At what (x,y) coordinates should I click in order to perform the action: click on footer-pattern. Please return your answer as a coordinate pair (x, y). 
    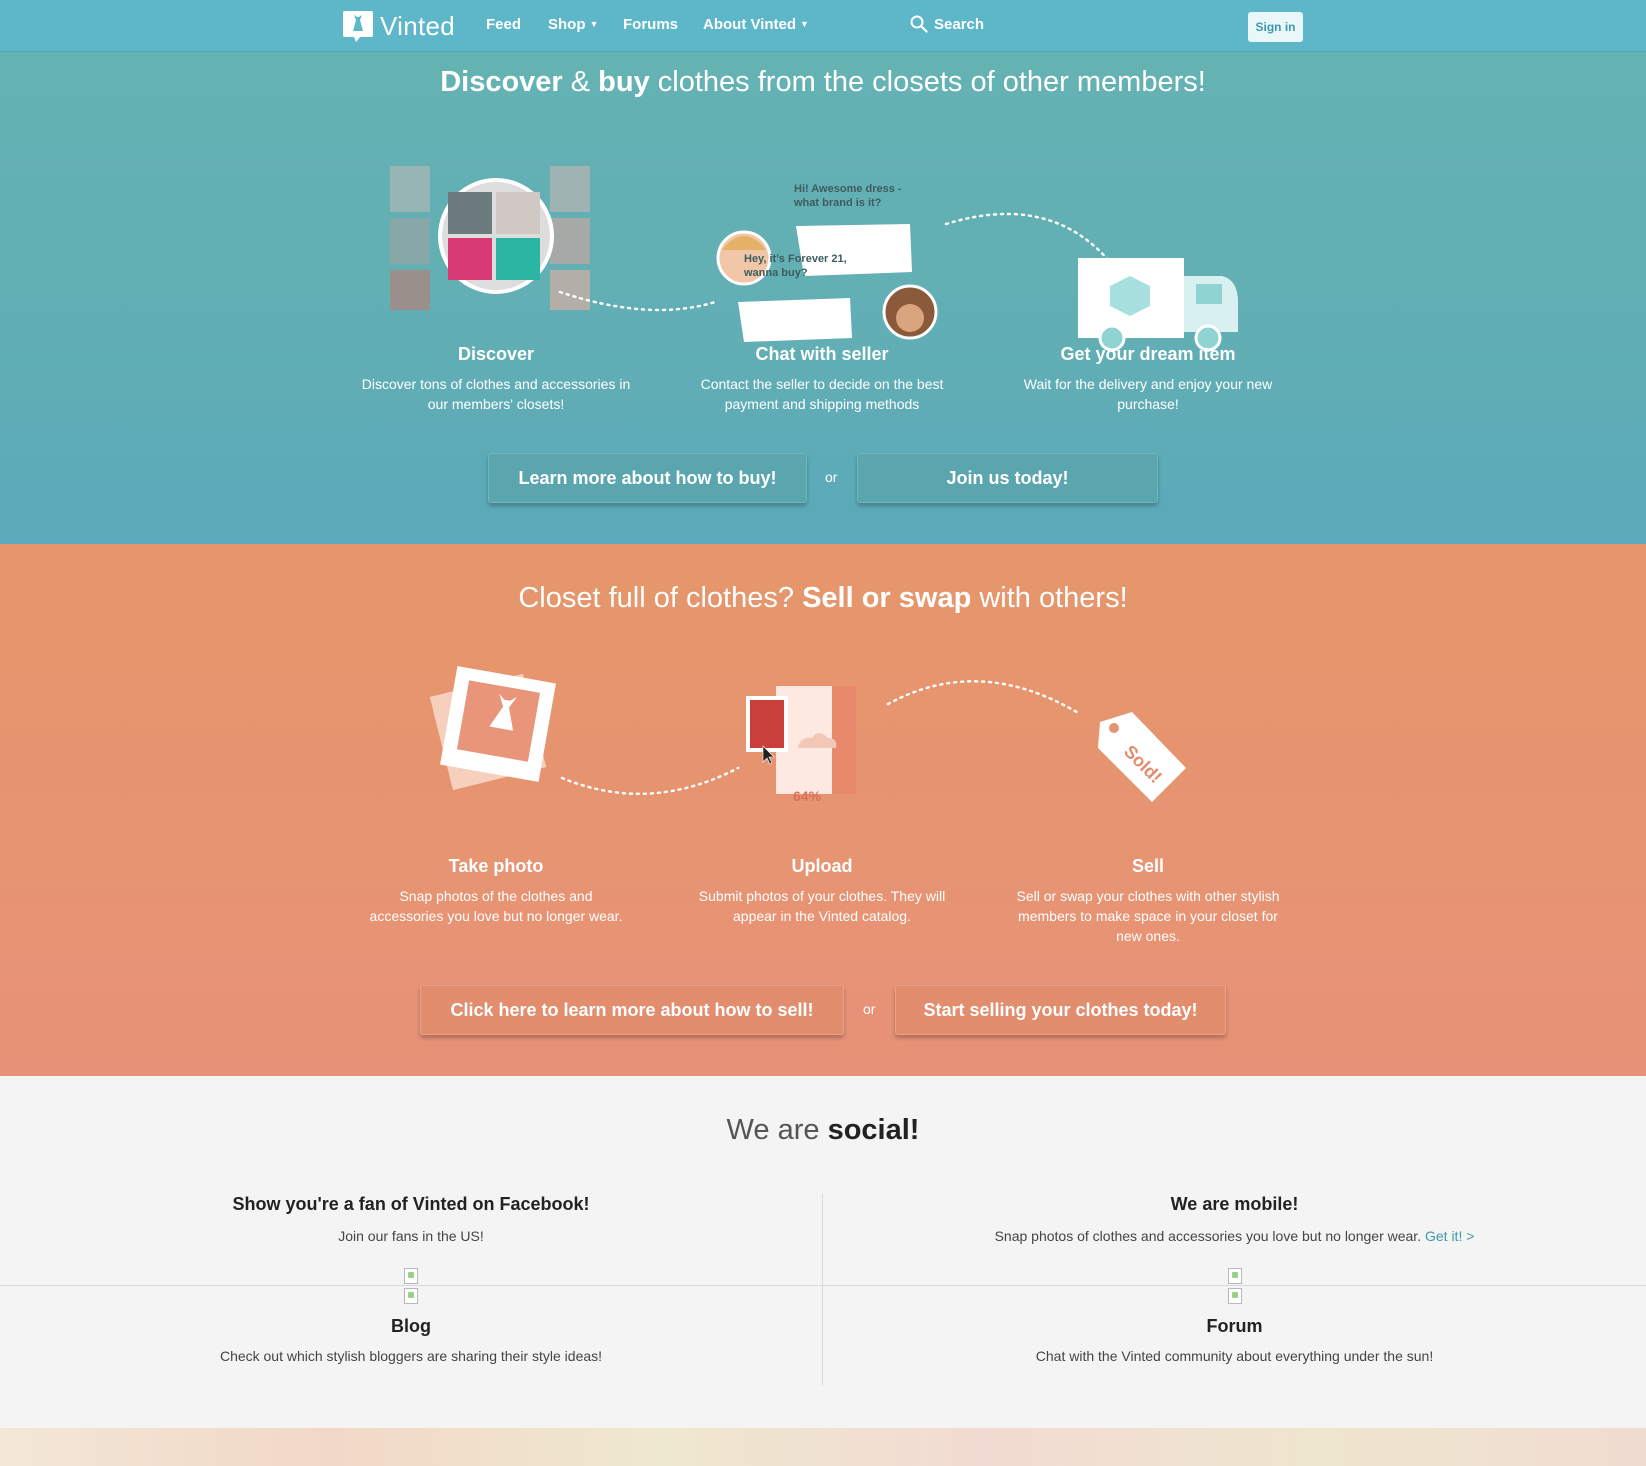
    Looking at the image, I should click on (823, 1447).